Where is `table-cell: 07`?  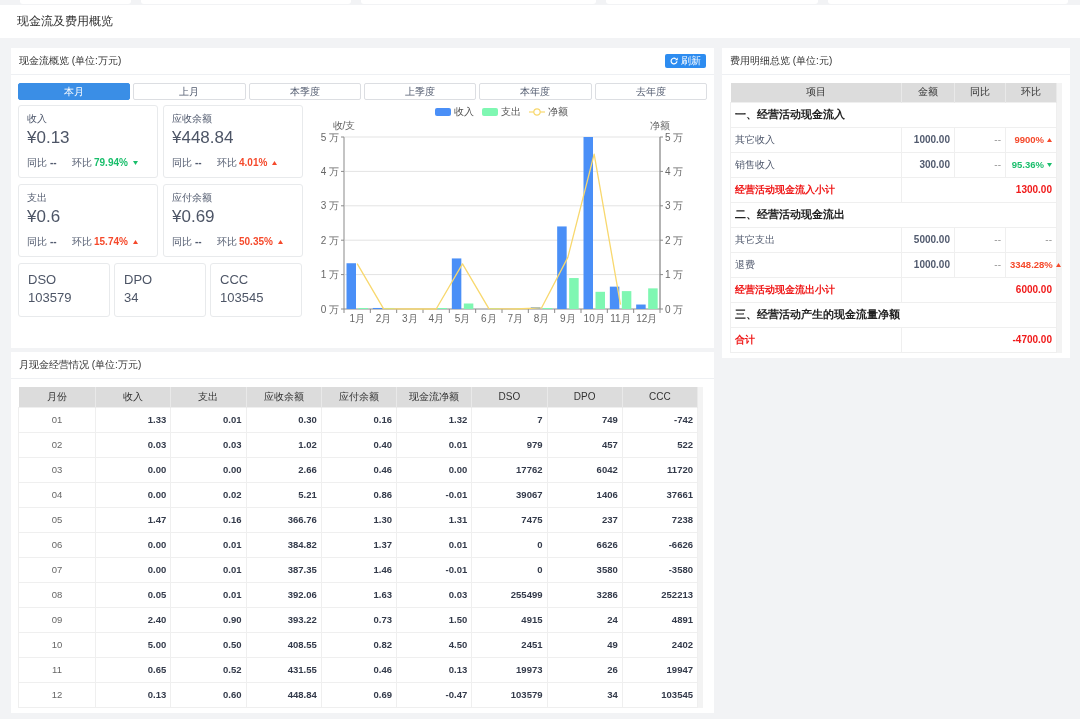
table-cell: 07 is located at coordinates (57, 569).